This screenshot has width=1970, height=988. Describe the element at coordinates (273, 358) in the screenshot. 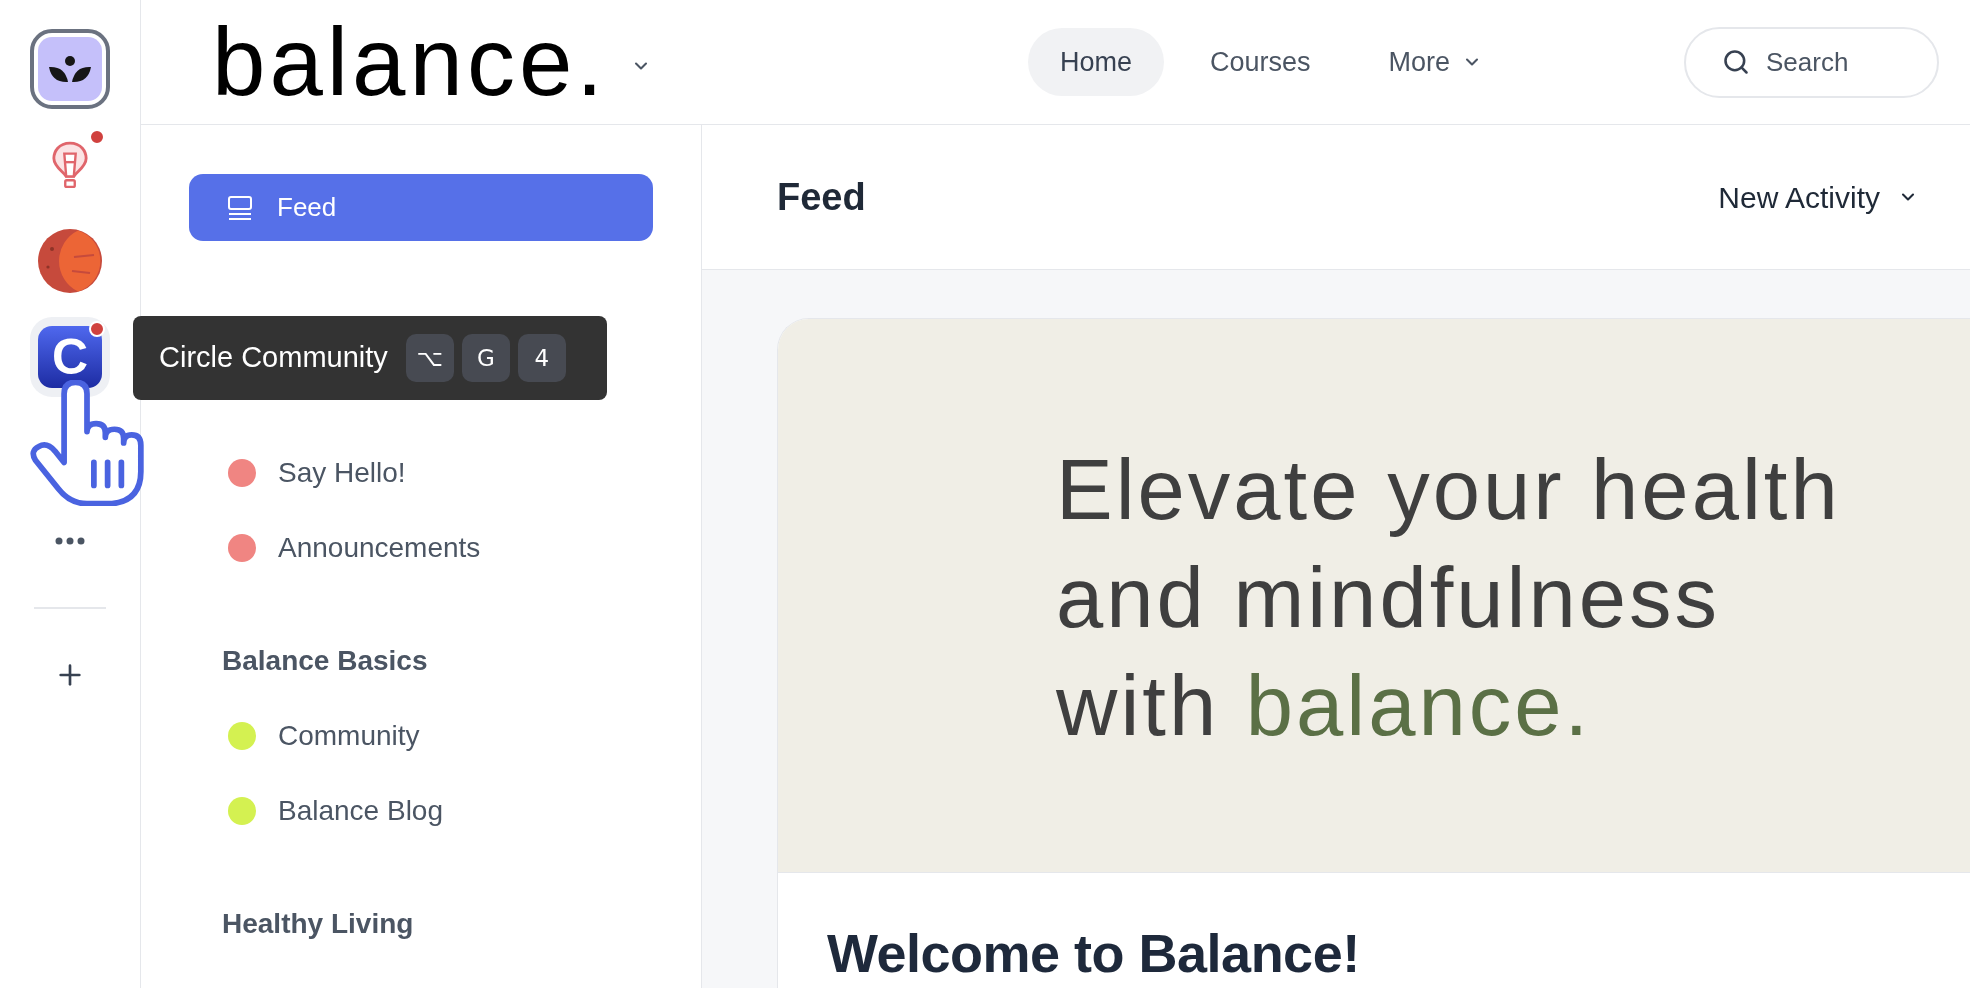

I see `tooltip-label: Circle Community` at that location.